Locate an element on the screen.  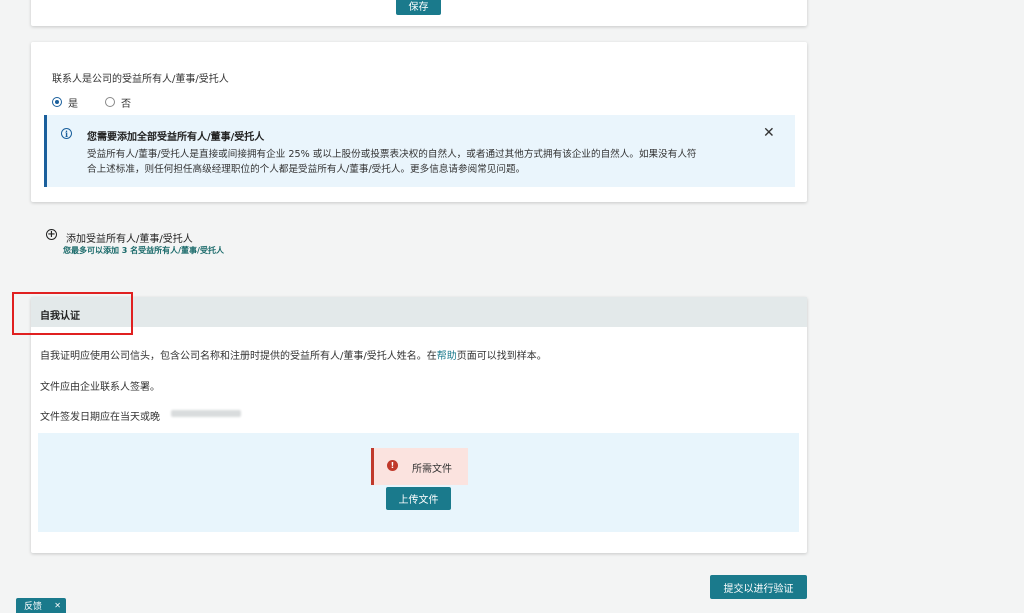
add-owner-hint: 您最多可以添加 3 名受益所有人/董事/受托人 is located at coordinates (143, 250).